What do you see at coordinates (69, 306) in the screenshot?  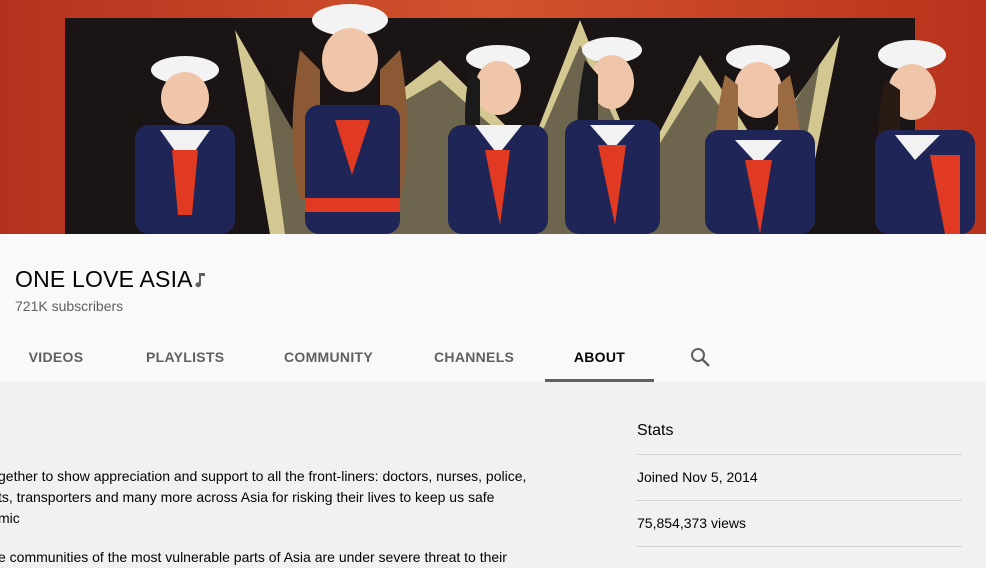 I see `subscriber-count: 721K subscribers` at bounding box center [69, 306].